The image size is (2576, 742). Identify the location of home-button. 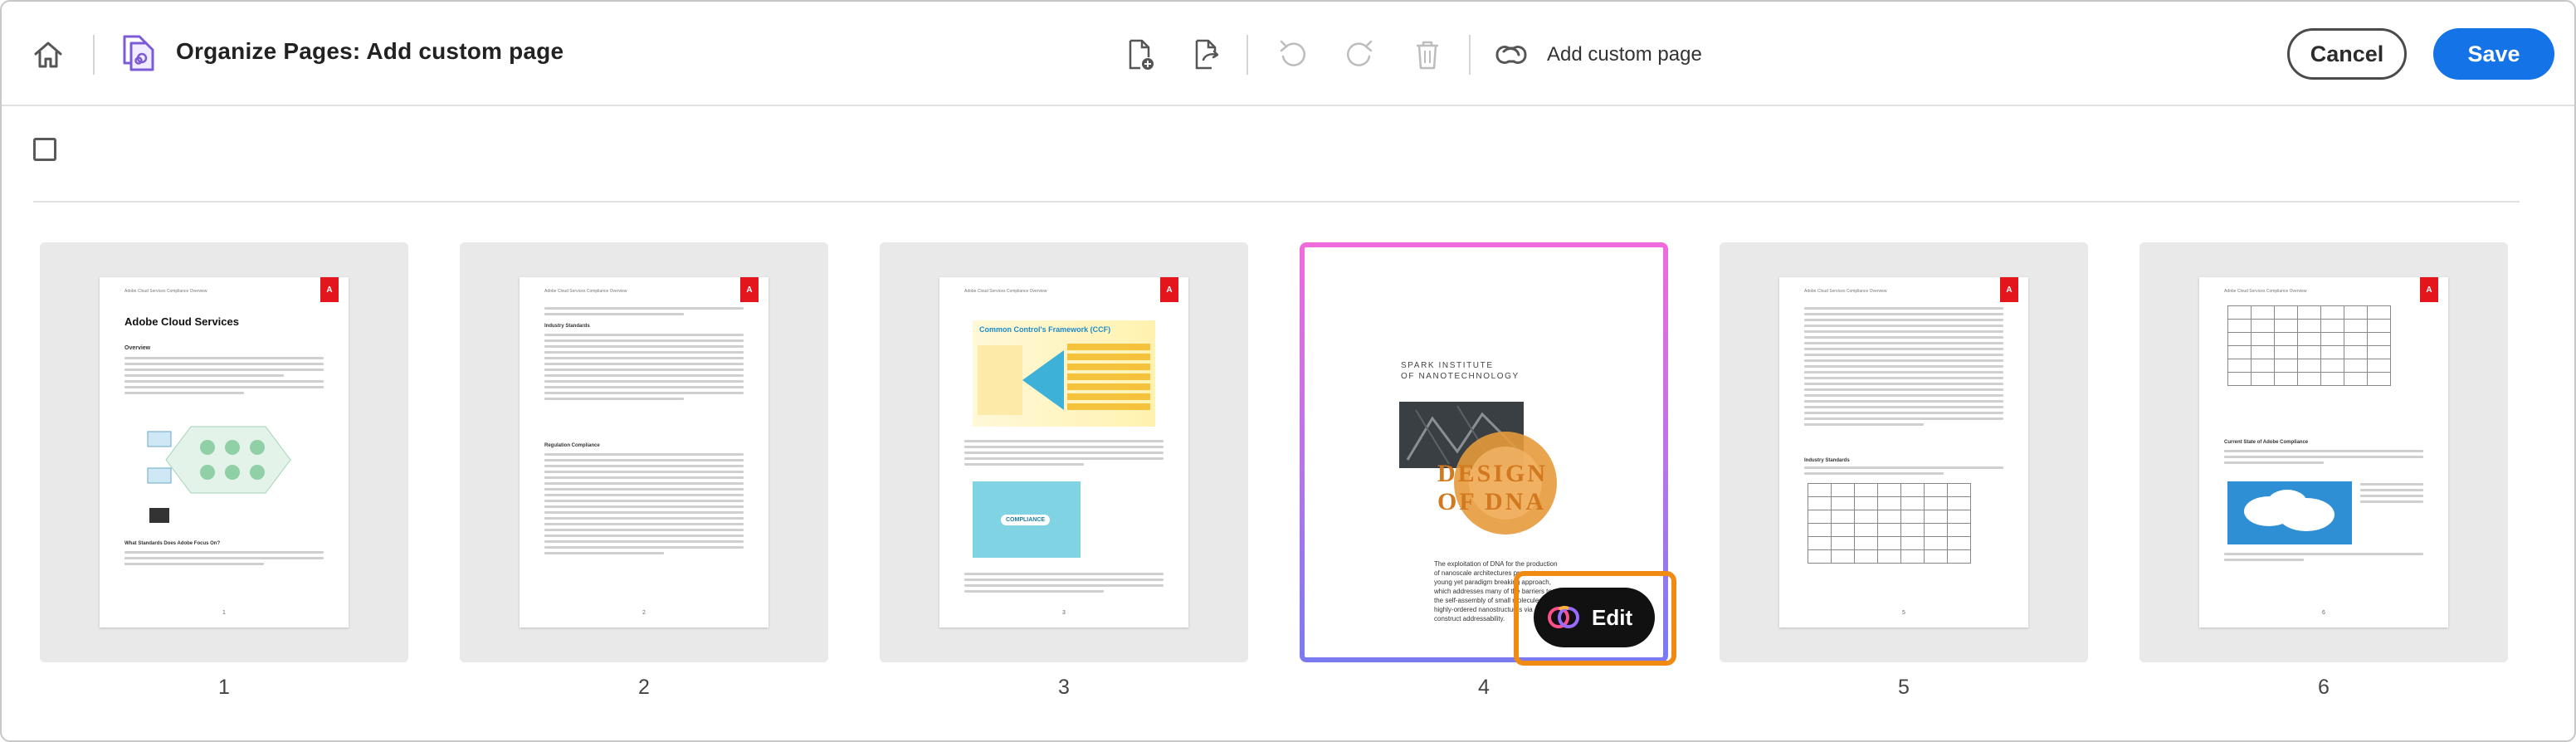
(48, 55).